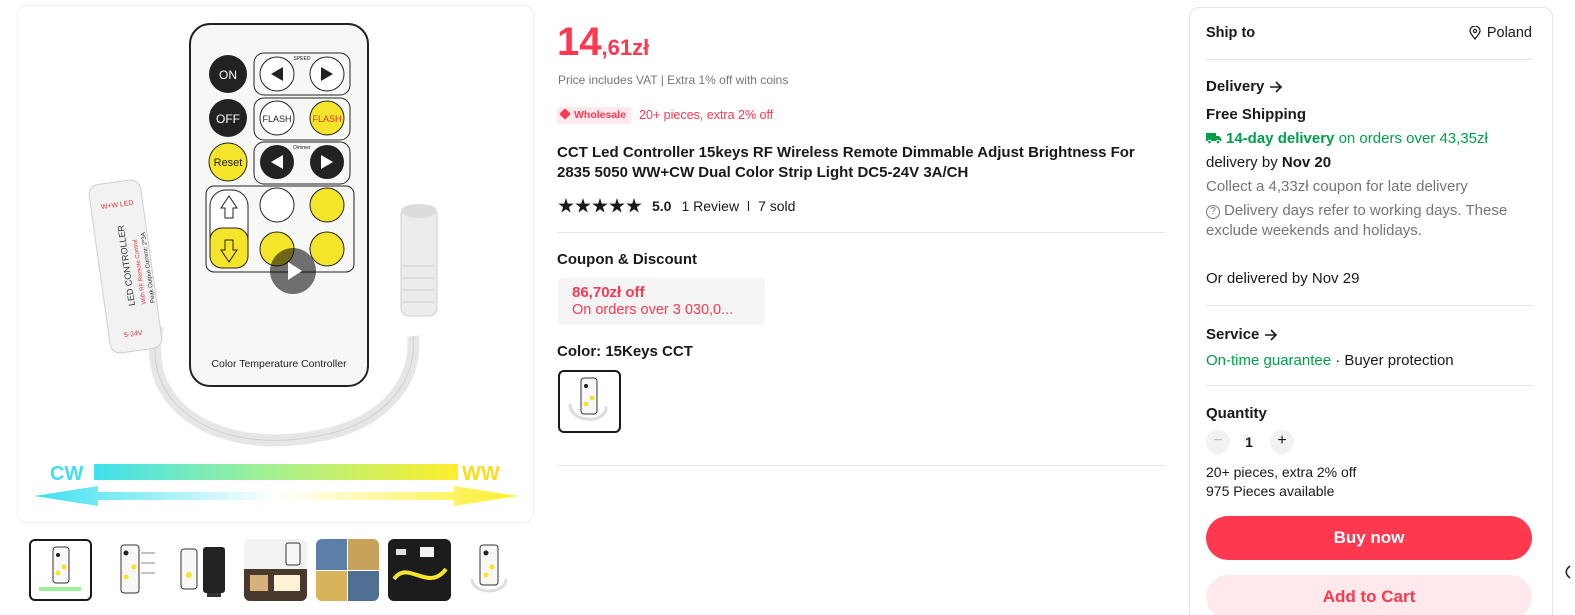 The image size is (1575, 615). Describe the element at coordinates (1270, 491) in the screenshot. I see `stock-available: 975 Pieces available` at that location.